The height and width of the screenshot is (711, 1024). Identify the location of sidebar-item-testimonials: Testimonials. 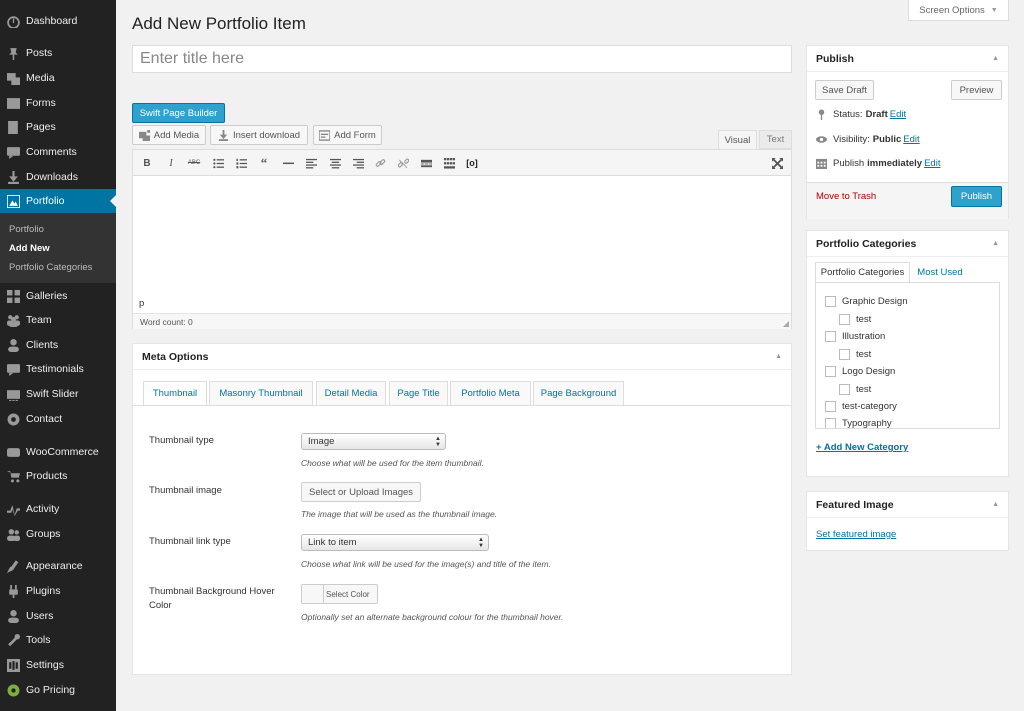
(58, 369).